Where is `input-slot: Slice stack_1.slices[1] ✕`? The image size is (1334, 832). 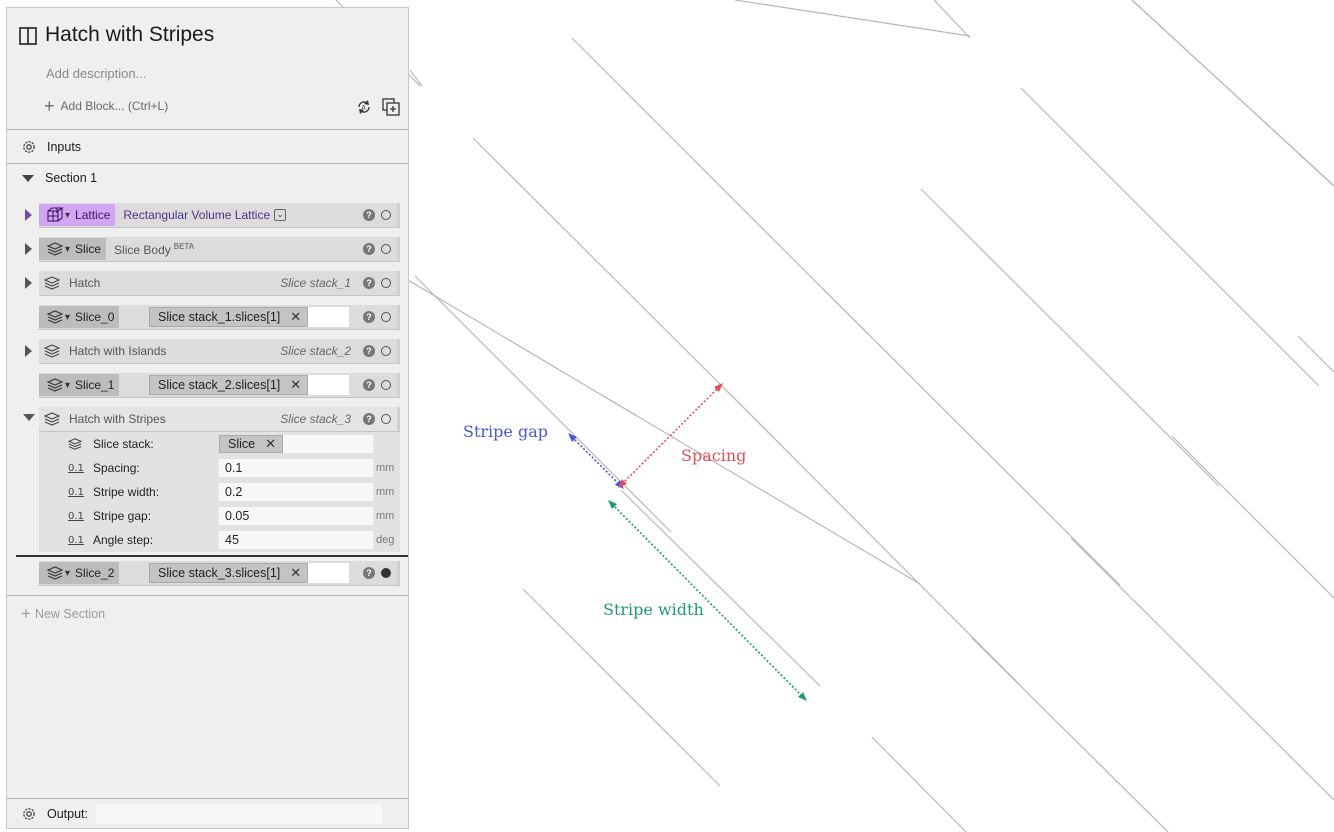 input-slot: Slice stack_1.slices[1] ✕ is located at coordinates (249, 317).